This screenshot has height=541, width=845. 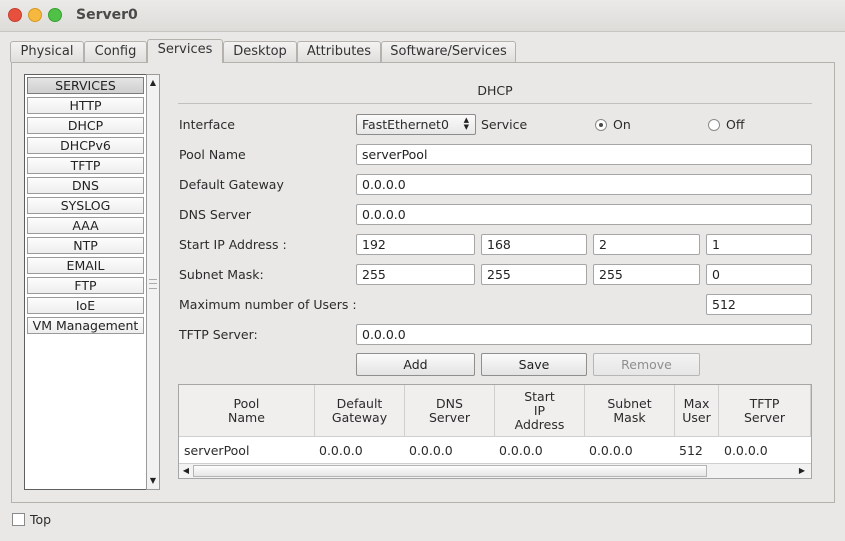 What do you see at coordinates (85, 145) in the screenshot?
I see `service-dhcpv6: DHCPv6` at bounding box center [85, 145].